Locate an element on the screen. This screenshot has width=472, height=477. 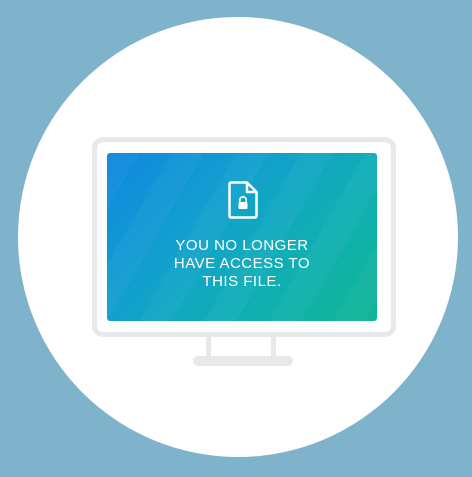
message-line-2: HAVE ACCESS TO is located at coordinates (242, 263).